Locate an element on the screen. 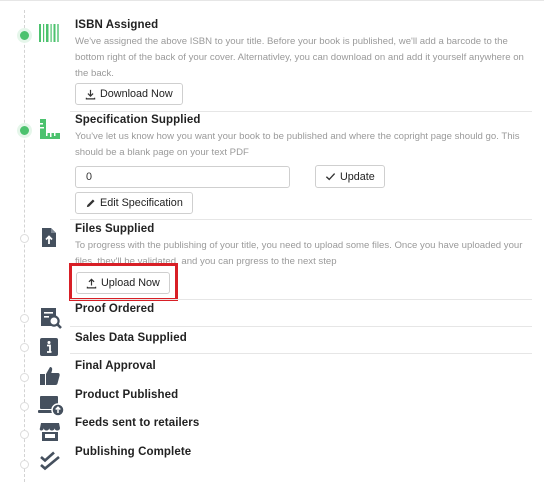 The height and width of the screenshot is (497, 544). specification-value-input is located at coordinates (182, 177).